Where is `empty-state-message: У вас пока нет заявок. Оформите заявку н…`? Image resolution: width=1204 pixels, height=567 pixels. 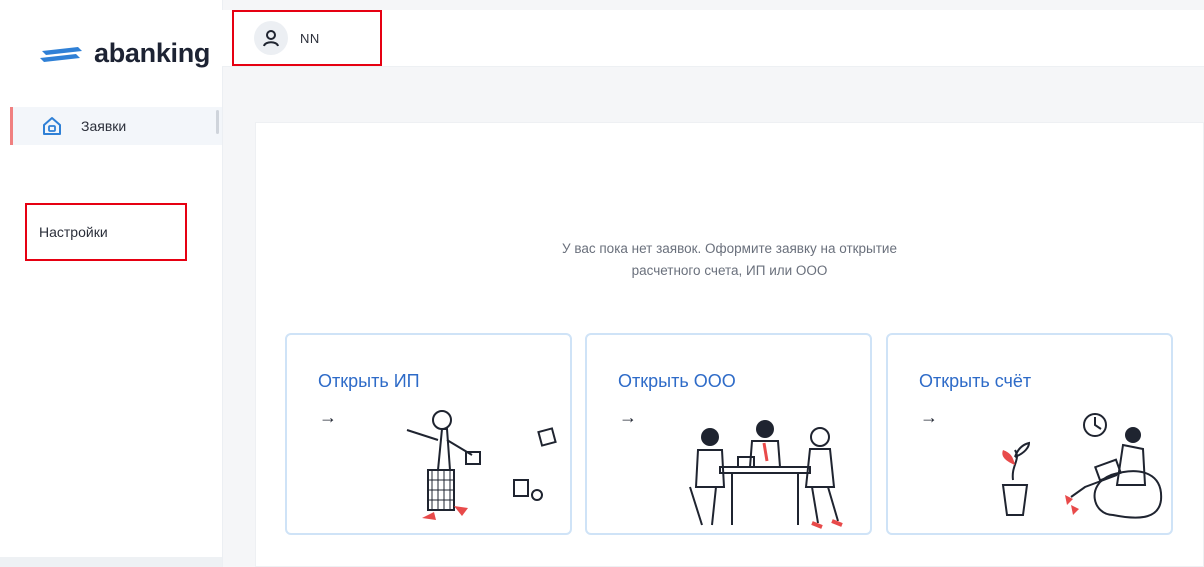 empty-state-message: У вас пока нет заявок. Оформите заявку н… is located at coordinates (729, 260).